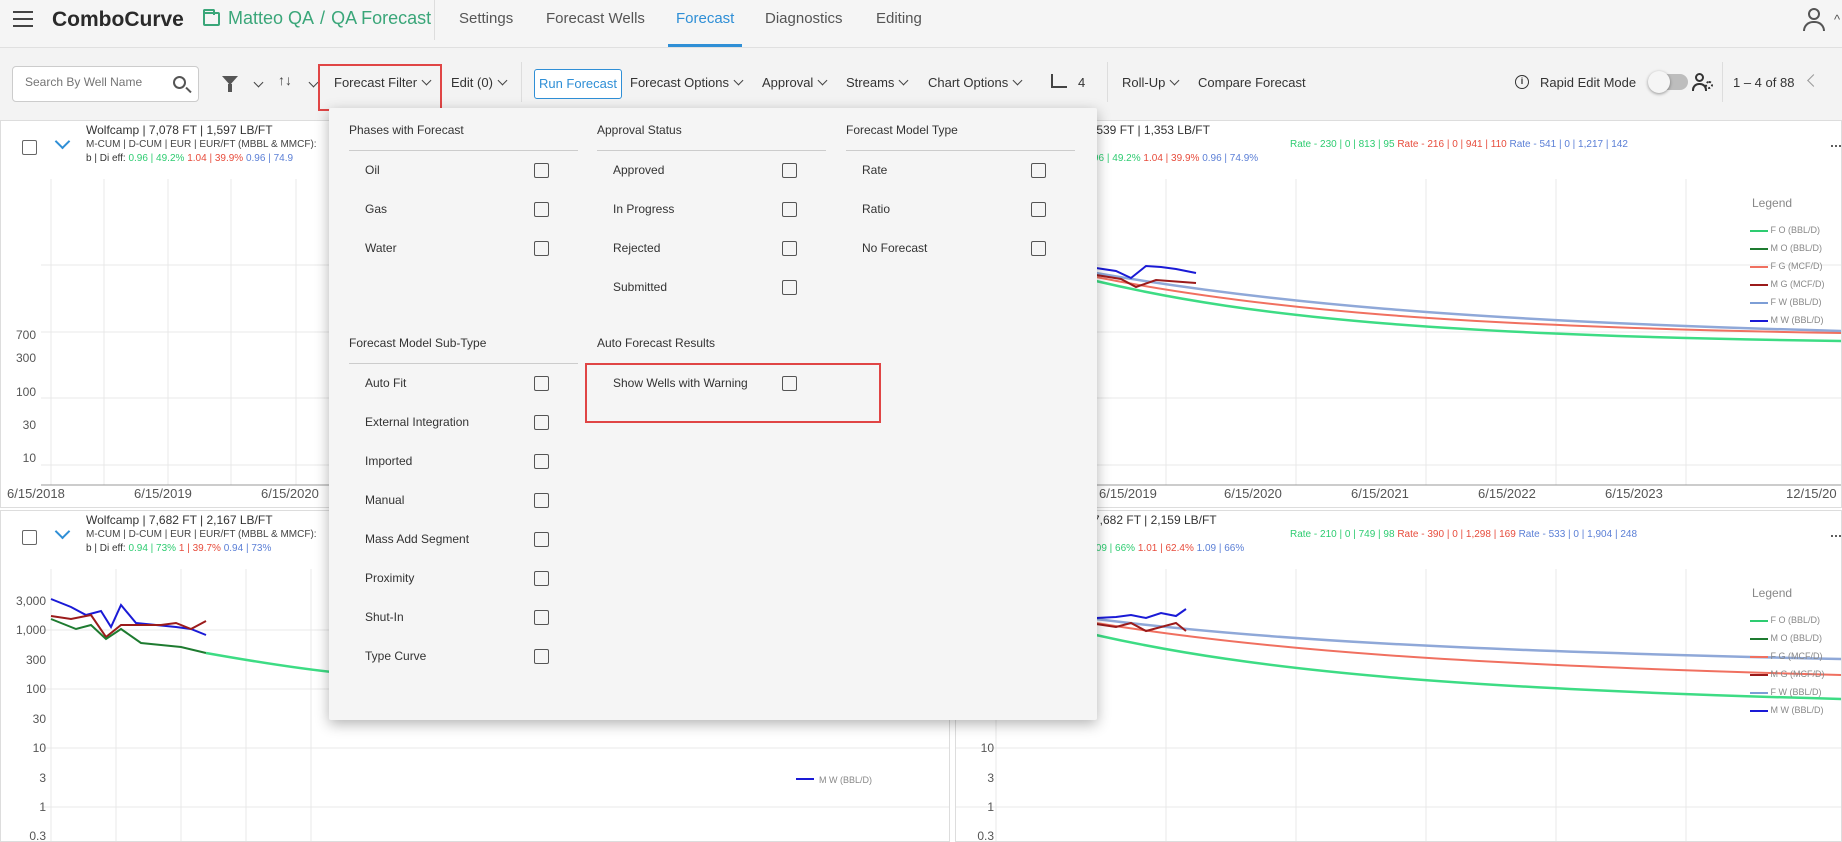 This screenshot has height=842, width=1842. I want to click on brand-logo: ComboCurve, so click(118, 20).